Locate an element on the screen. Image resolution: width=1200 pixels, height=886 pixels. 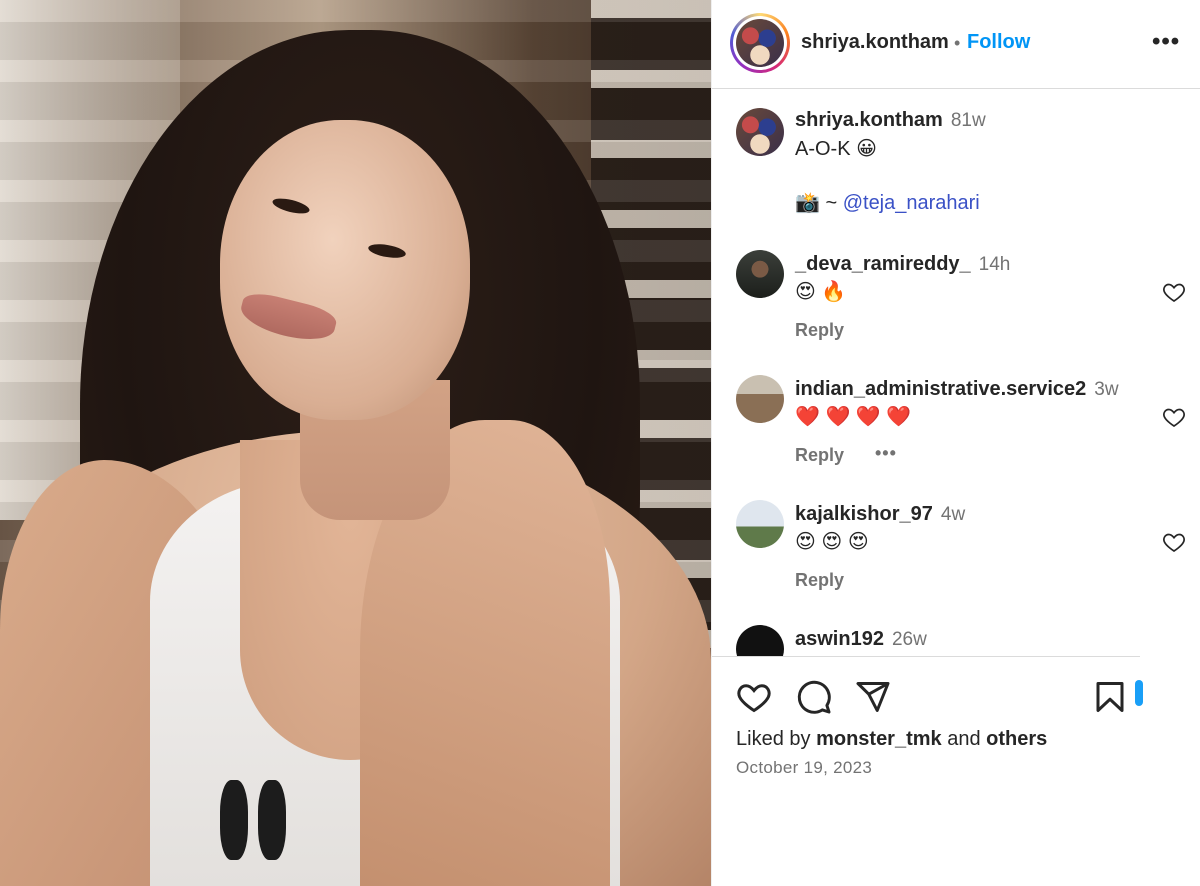
liked-by-user-link: monster_tmk is located at coordinates (879, 739).